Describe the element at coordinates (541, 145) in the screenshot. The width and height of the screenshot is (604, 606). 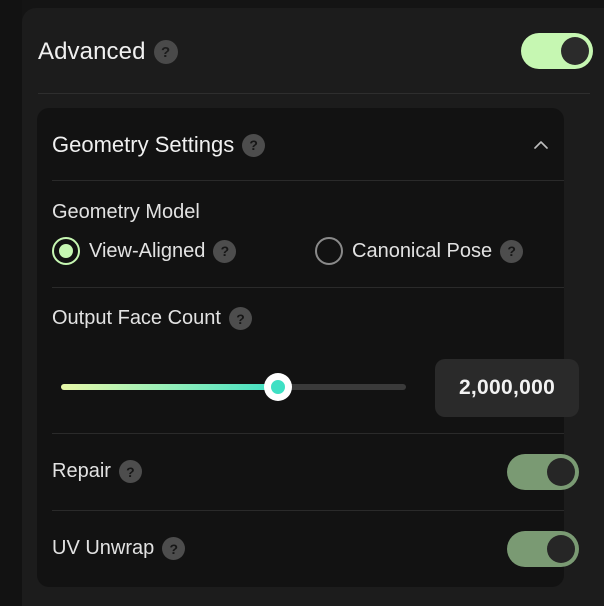
I see `chevron-up-icon` at that location.